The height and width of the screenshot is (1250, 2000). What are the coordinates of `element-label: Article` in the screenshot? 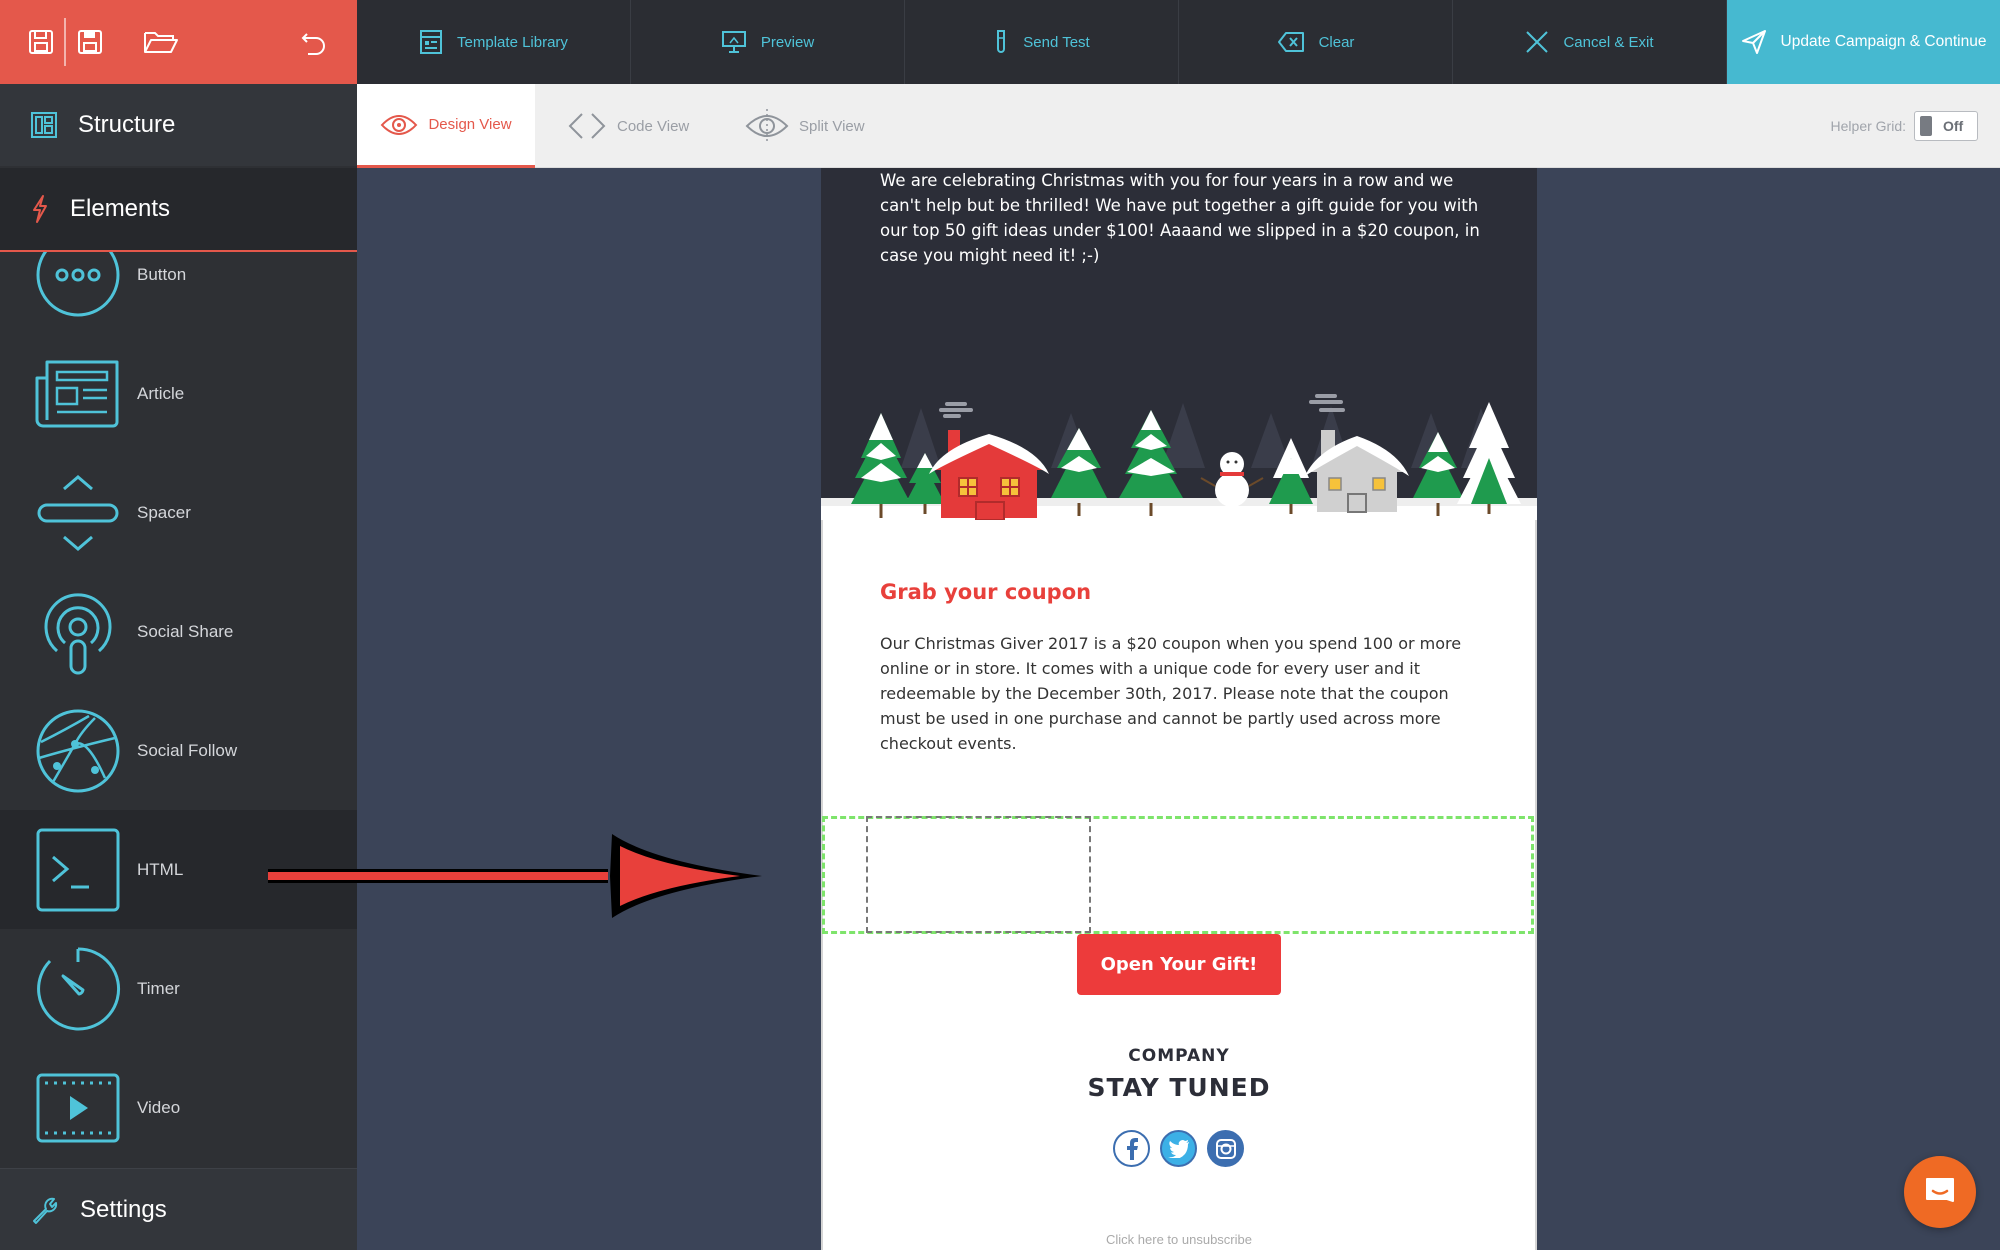 It's located at (161, 393).